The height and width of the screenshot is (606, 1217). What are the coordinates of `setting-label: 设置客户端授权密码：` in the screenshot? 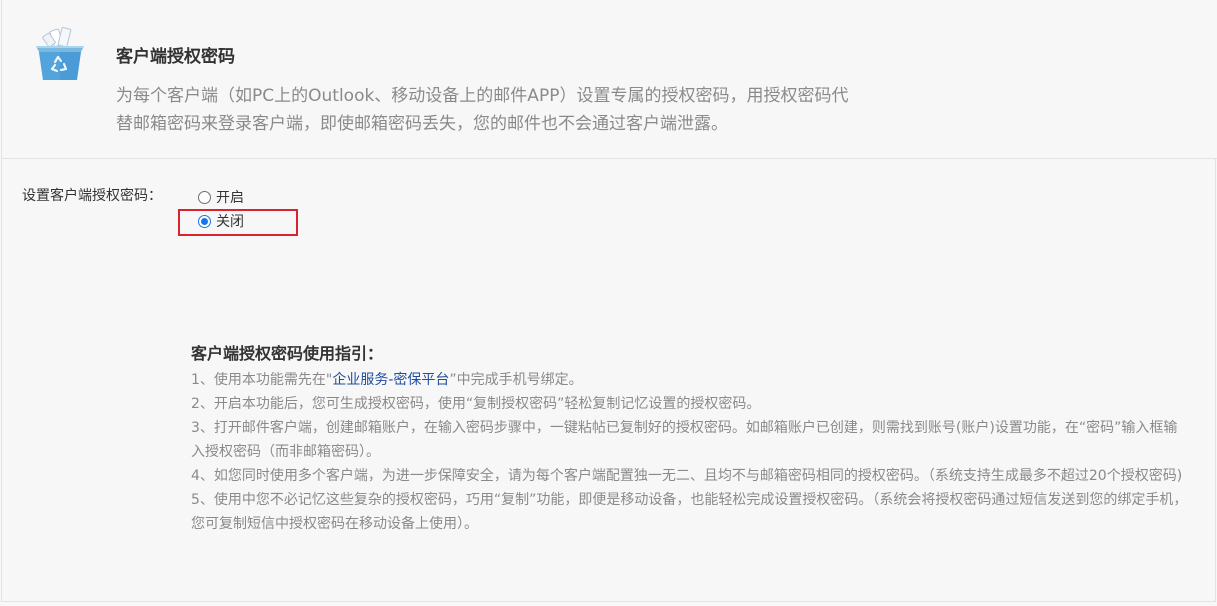 It's located at (92, 196).